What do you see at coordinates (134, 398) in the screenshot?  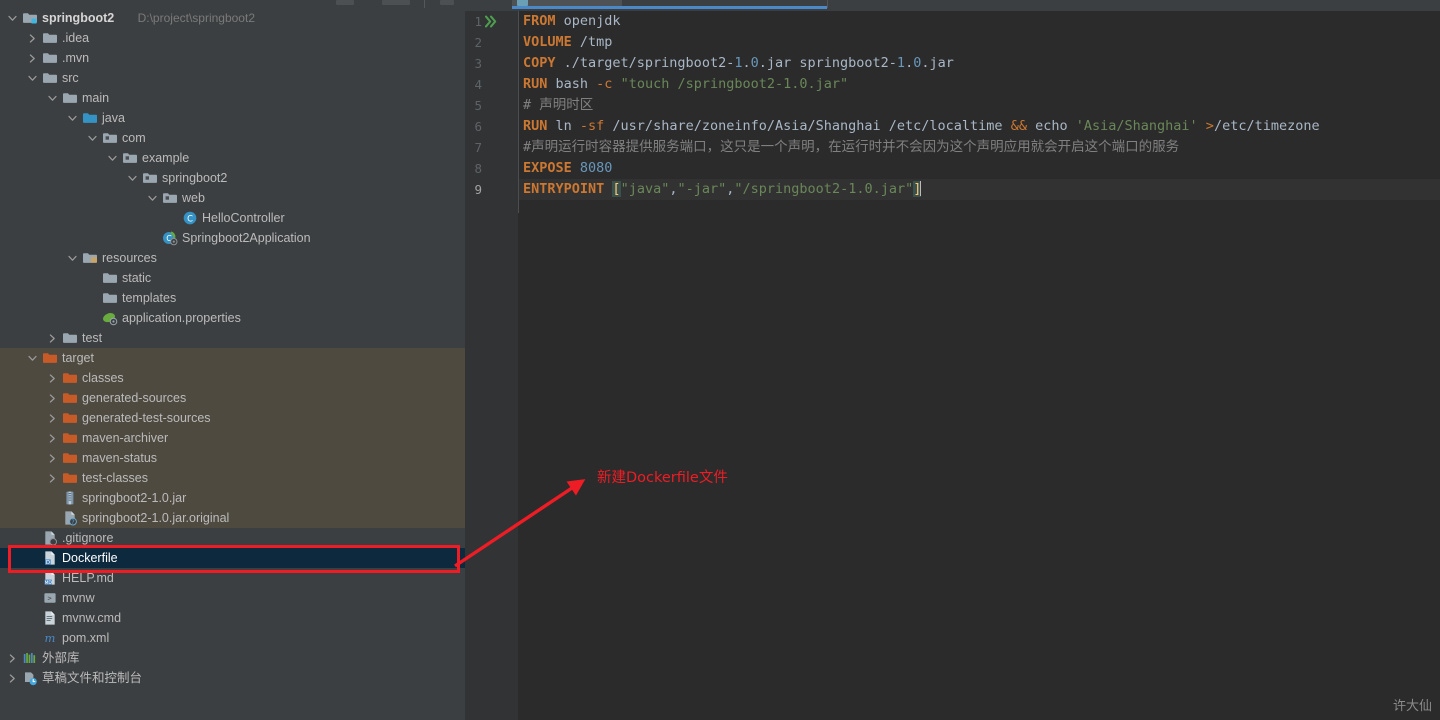 I see `tree-row-label: generated-sources` at bounding box center [134, 398].